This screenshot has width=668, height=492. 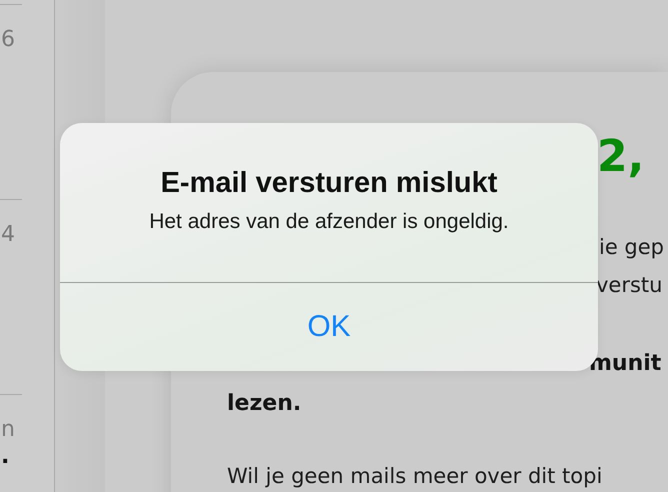 I want to click on post-bold-text: munit, so click(x=625, y=364).